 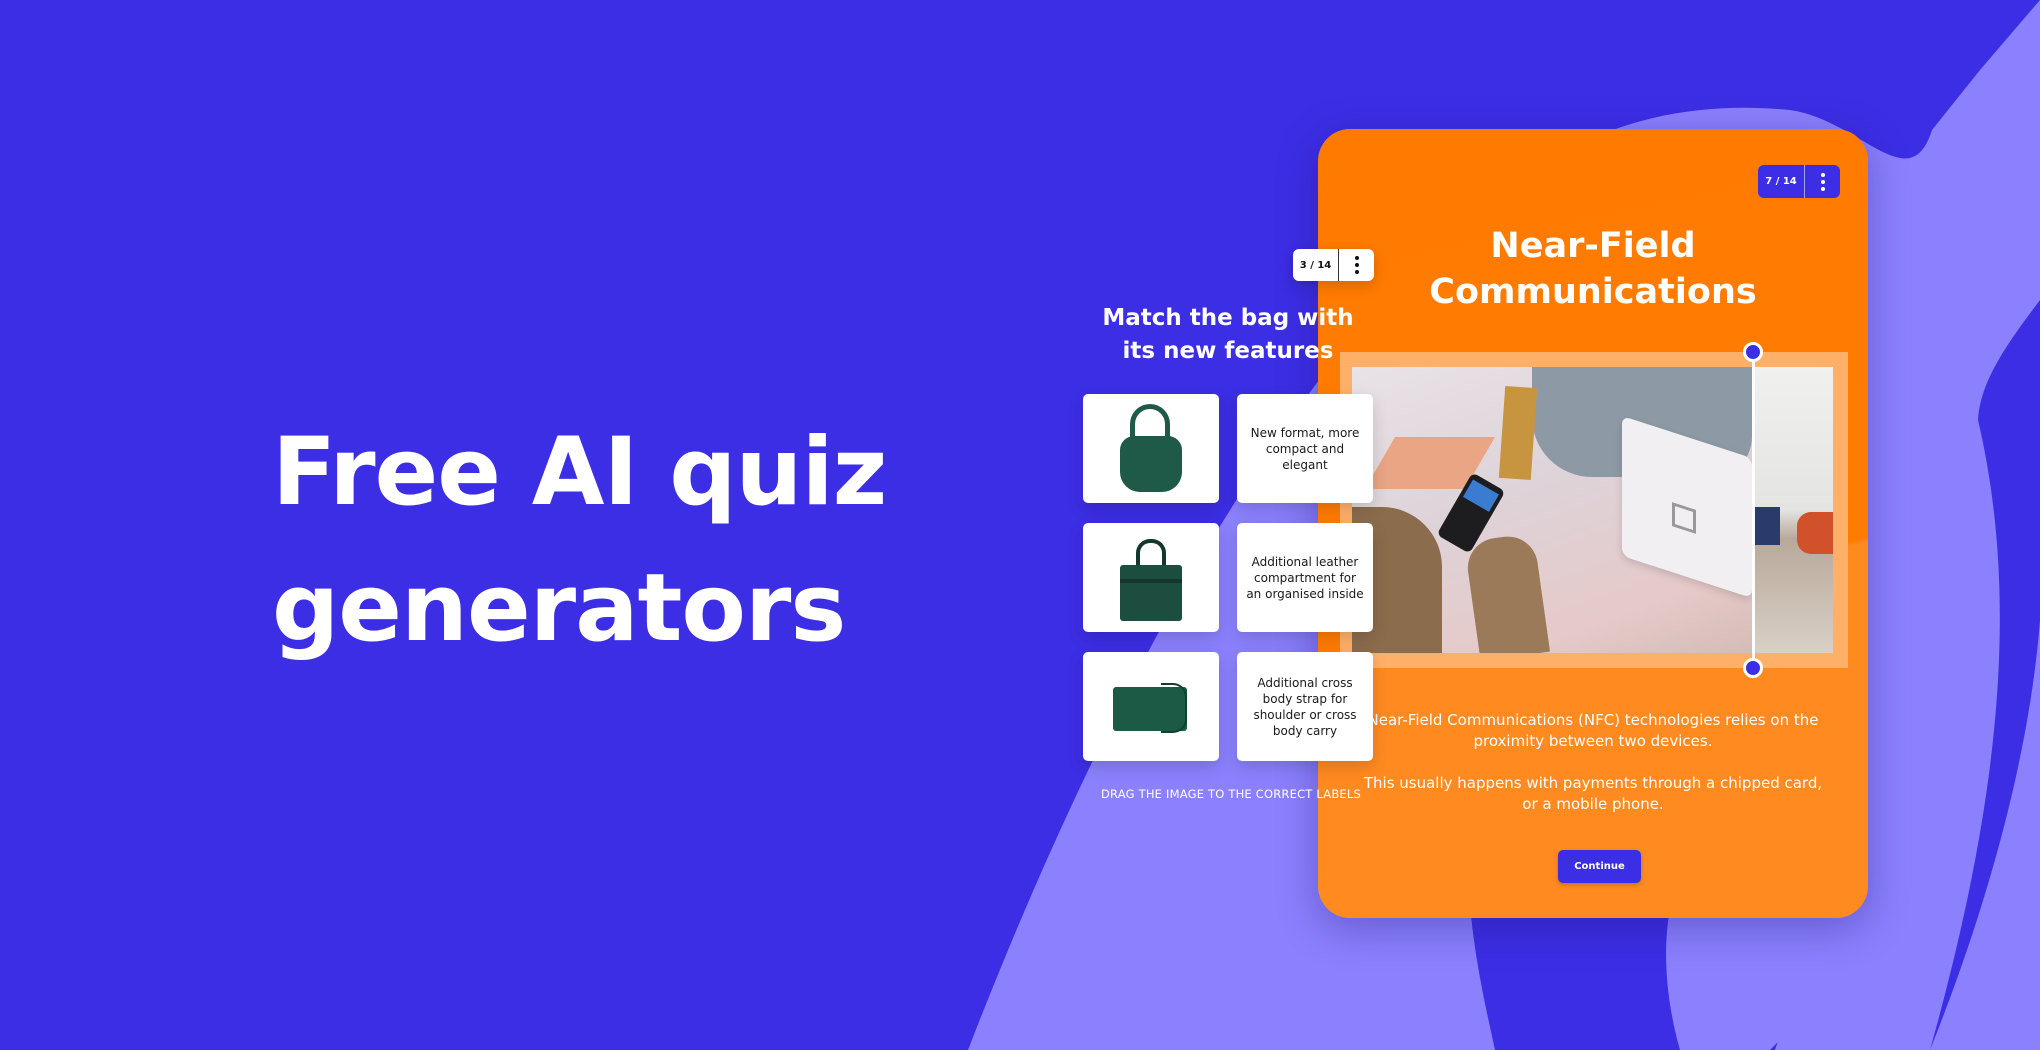 What do you see at coordinates (1599, 866) in the screenshot?
I see `continue-button: Continue` at bounding box center [1599, 866].